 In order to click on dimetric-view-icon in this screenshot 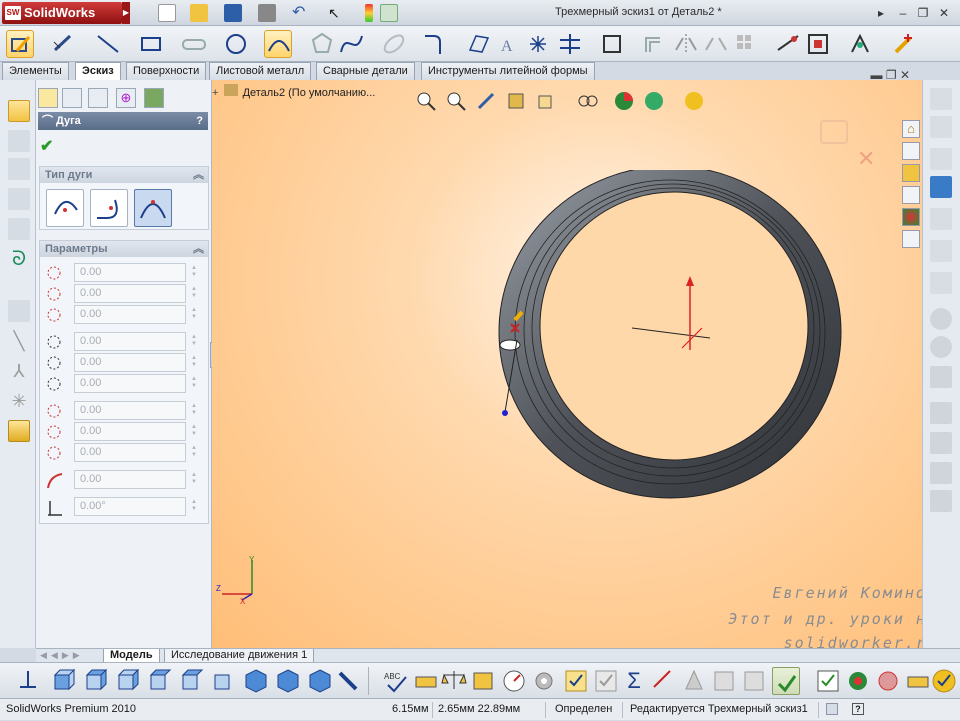, I will do `click(320, 681)`.